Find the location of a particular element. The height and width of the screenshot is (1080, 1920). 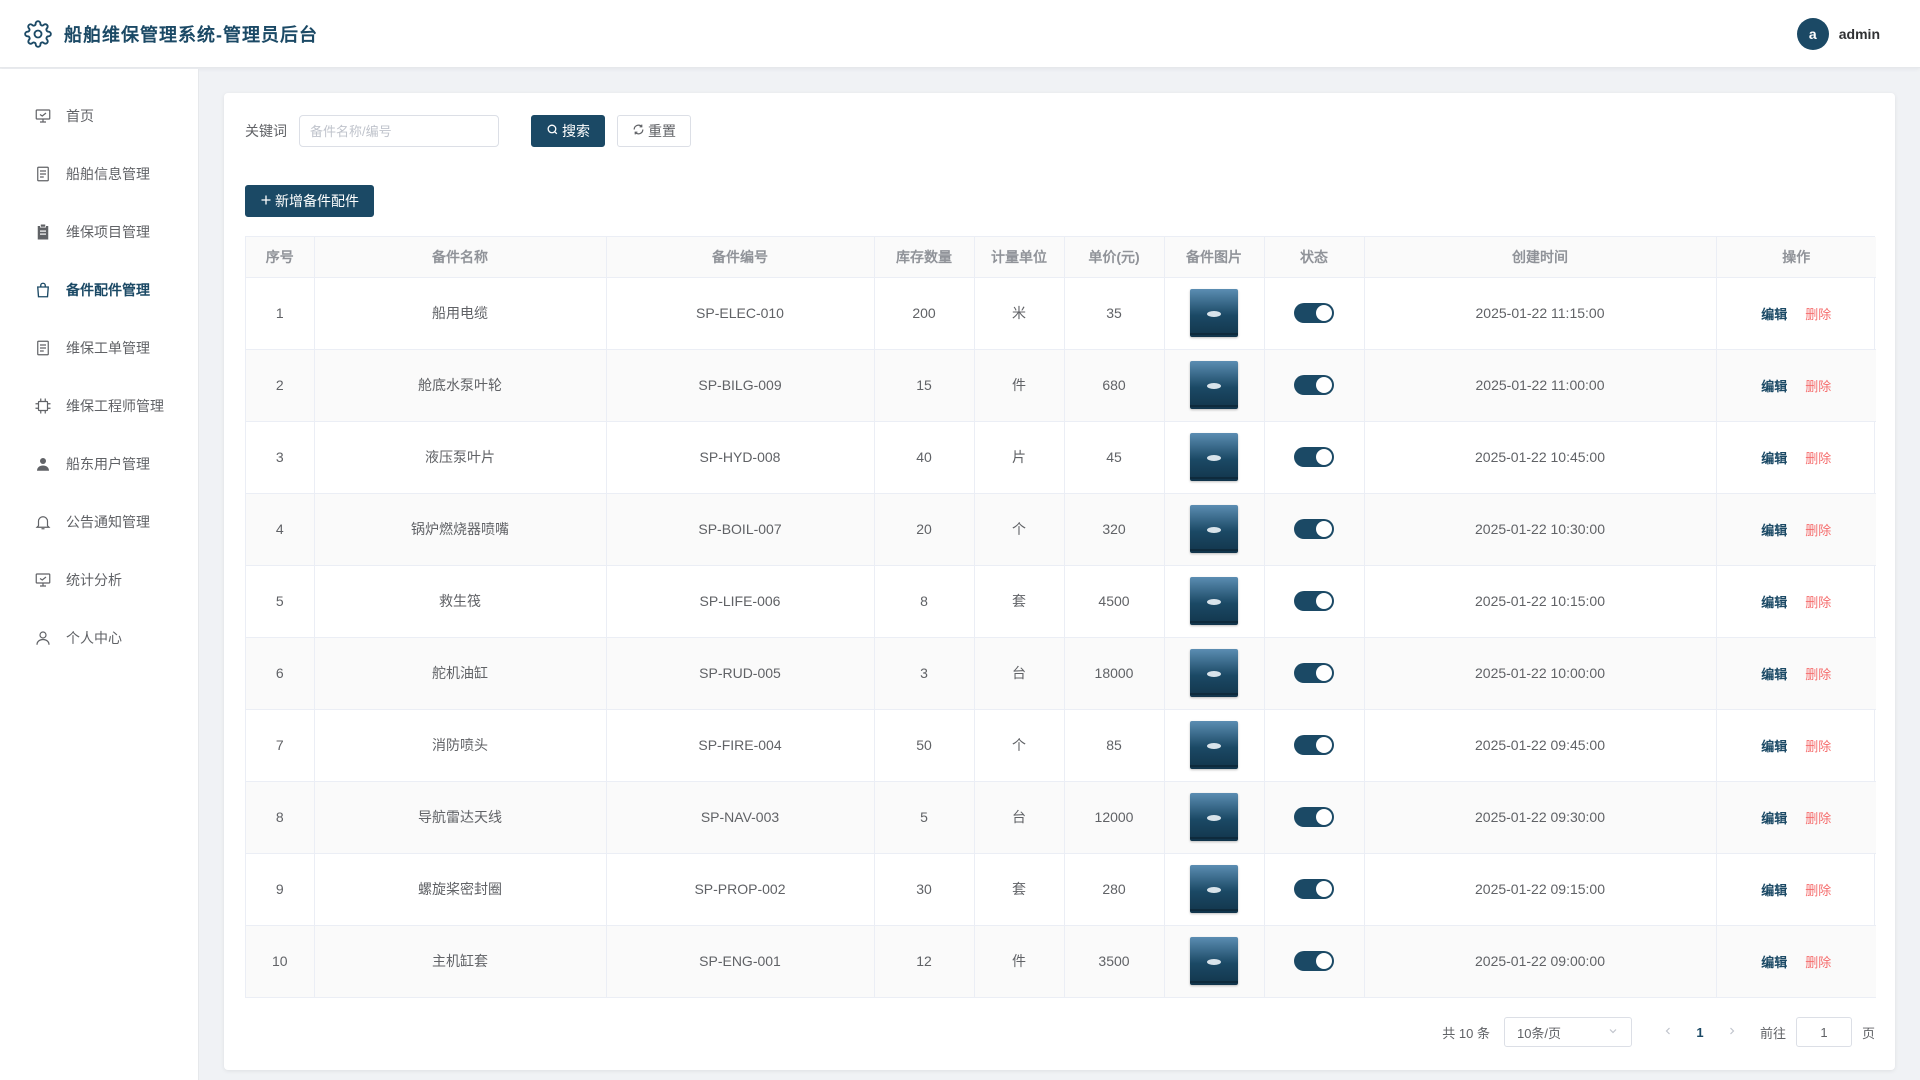

sidebar-item-spare-parts: 备件配件管理 is located at coordinates (99, 290).